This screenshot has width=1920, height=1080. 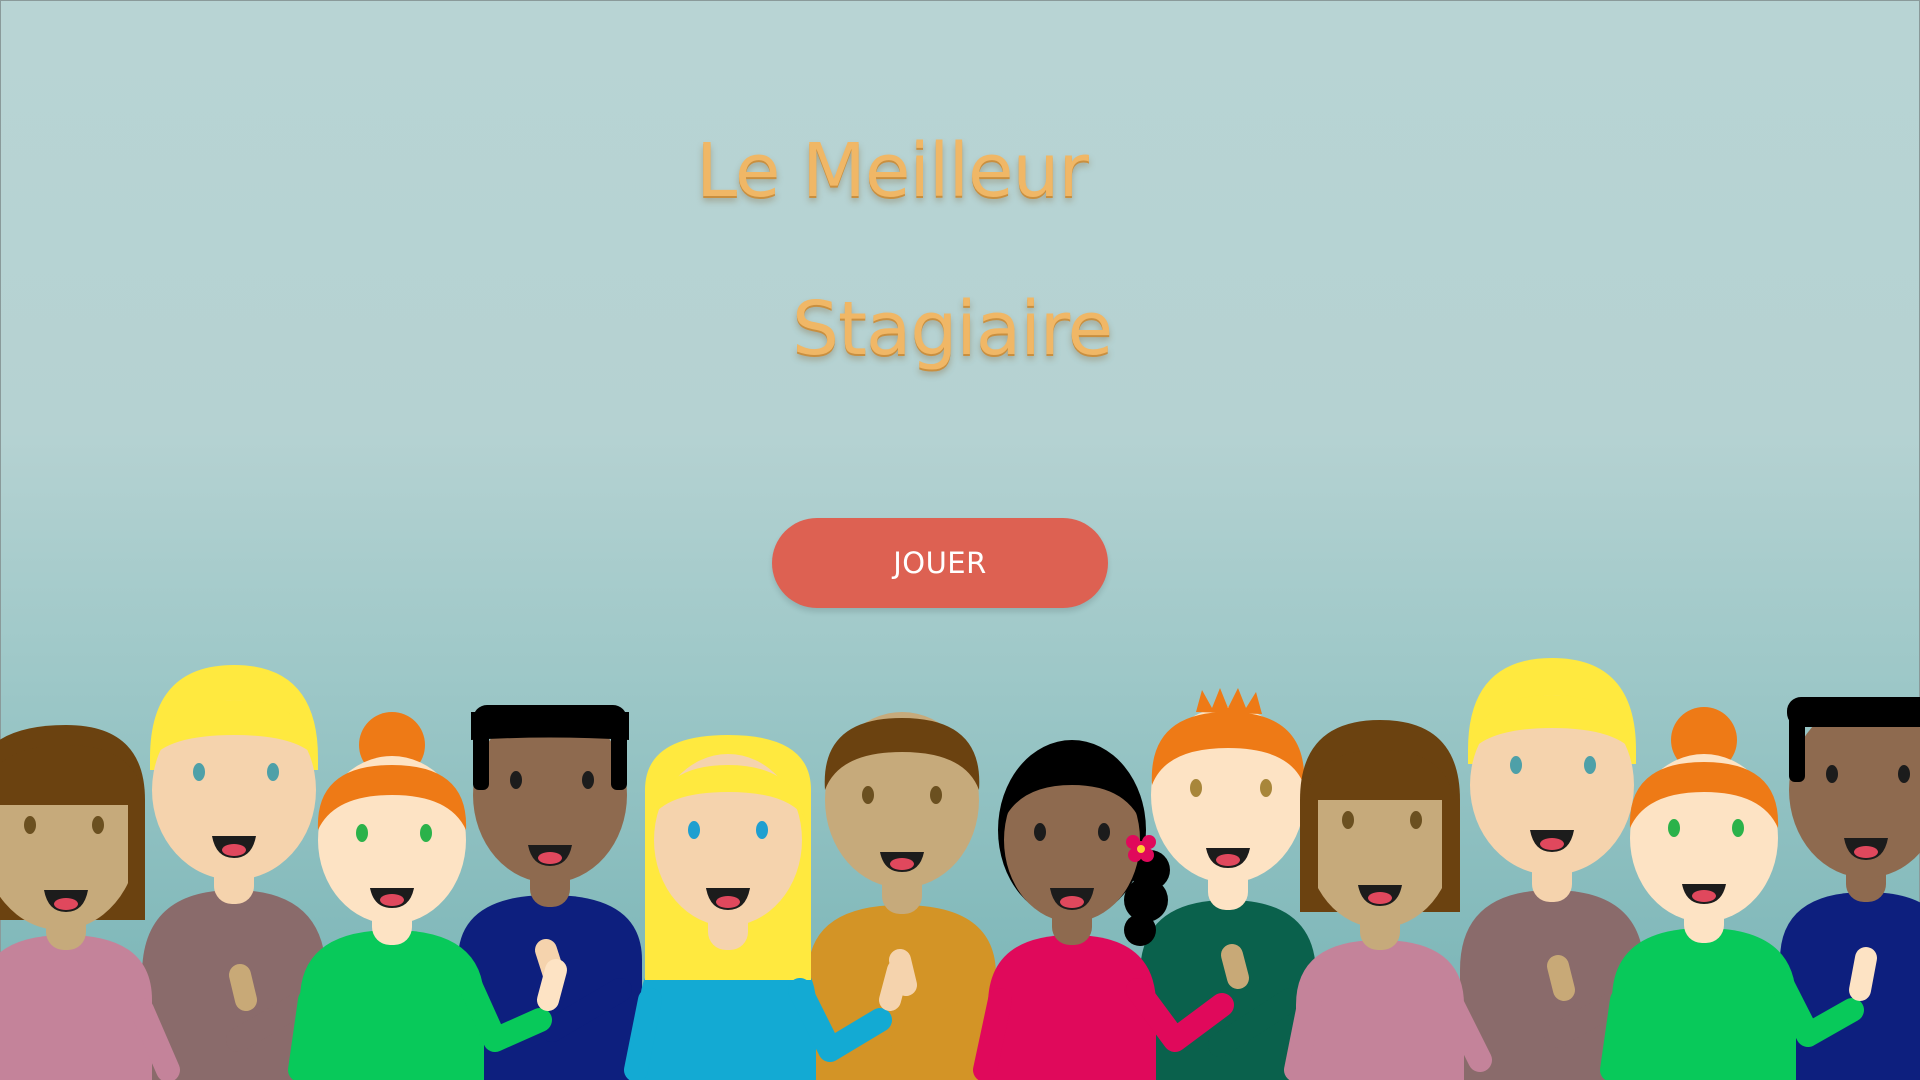 I want to click on title-line-1: Le Meilleur, so click(x=892, y=171).